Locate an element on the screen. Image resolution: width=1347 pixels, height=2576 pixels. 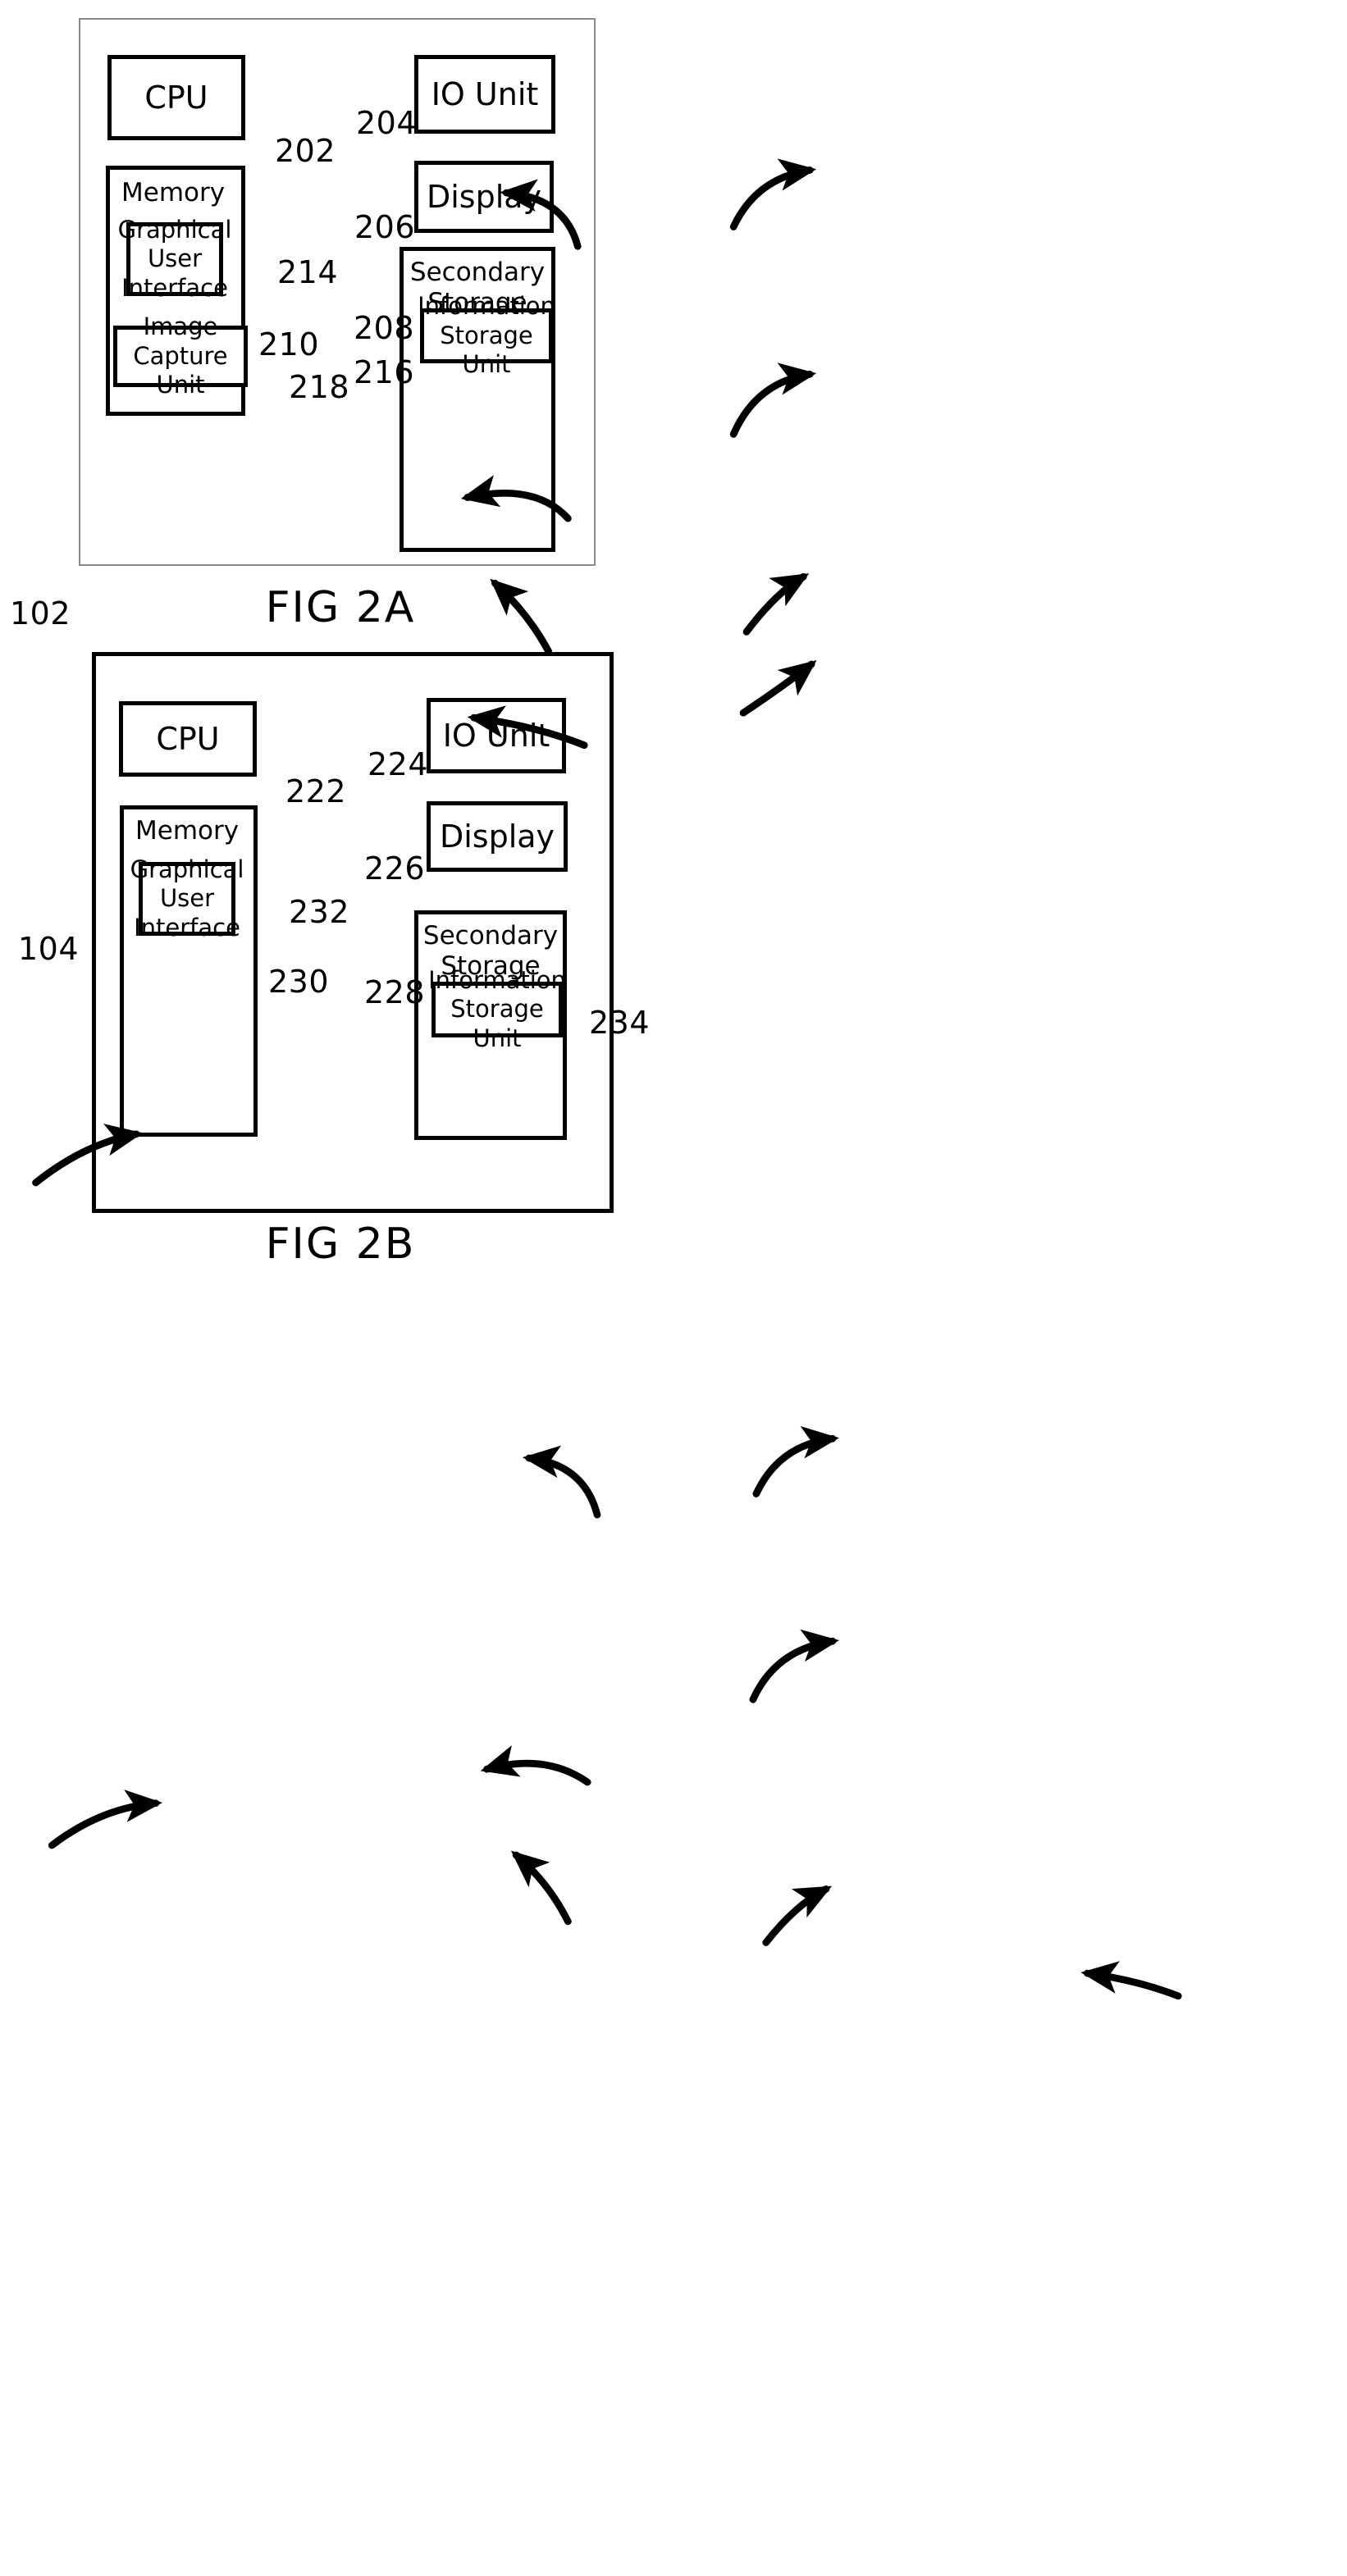
fig2b-memory-label: Memory is located at coordinates (187, 831).